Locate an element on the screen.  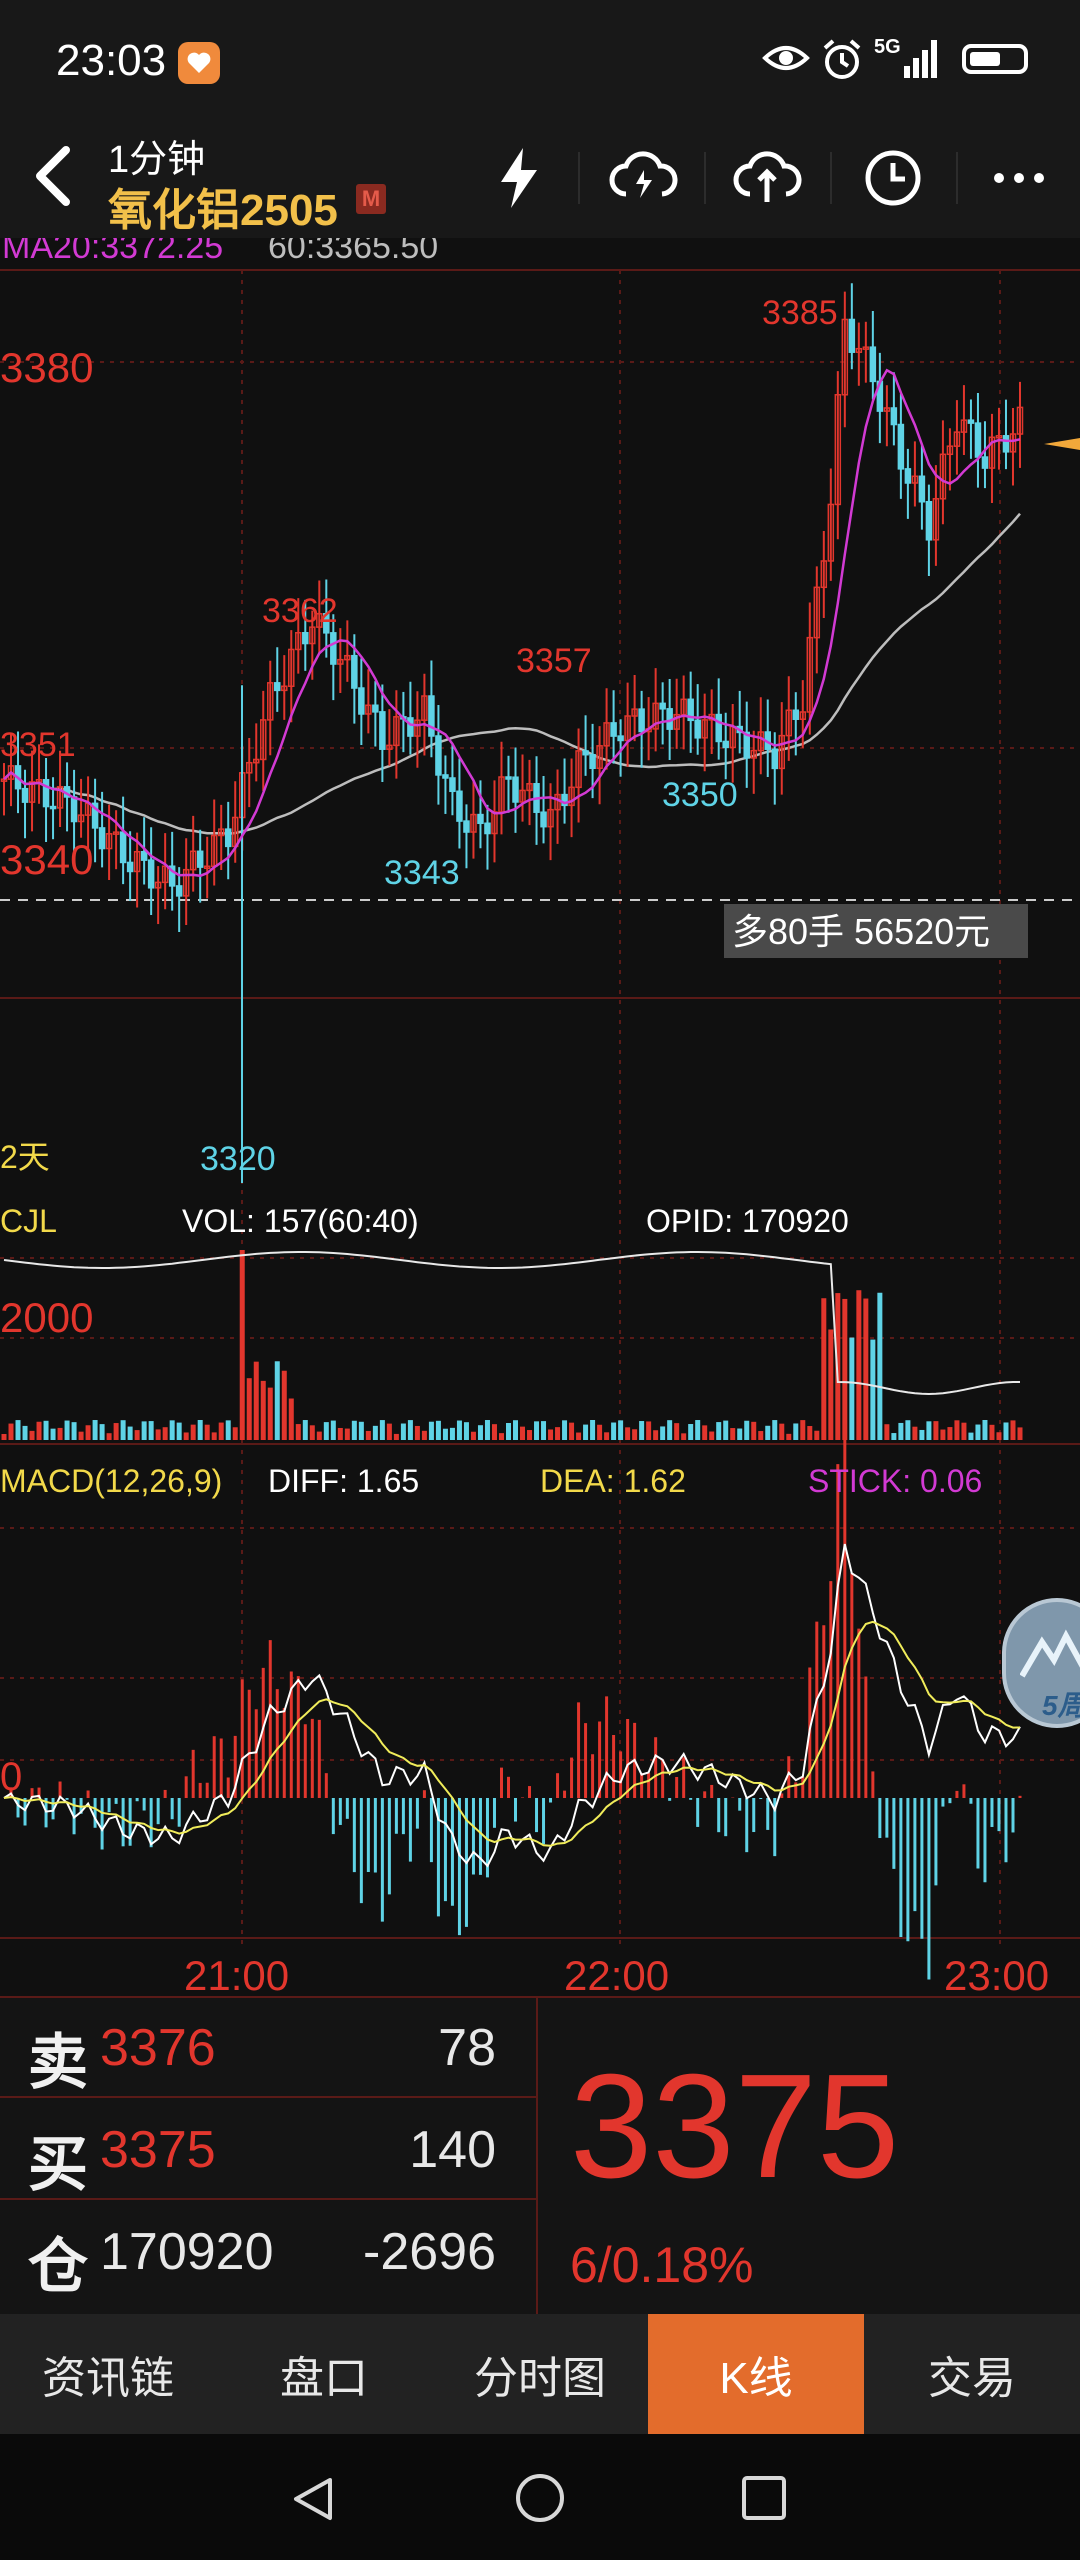
range-label: 2天 is located at coordinates (25, 1157).